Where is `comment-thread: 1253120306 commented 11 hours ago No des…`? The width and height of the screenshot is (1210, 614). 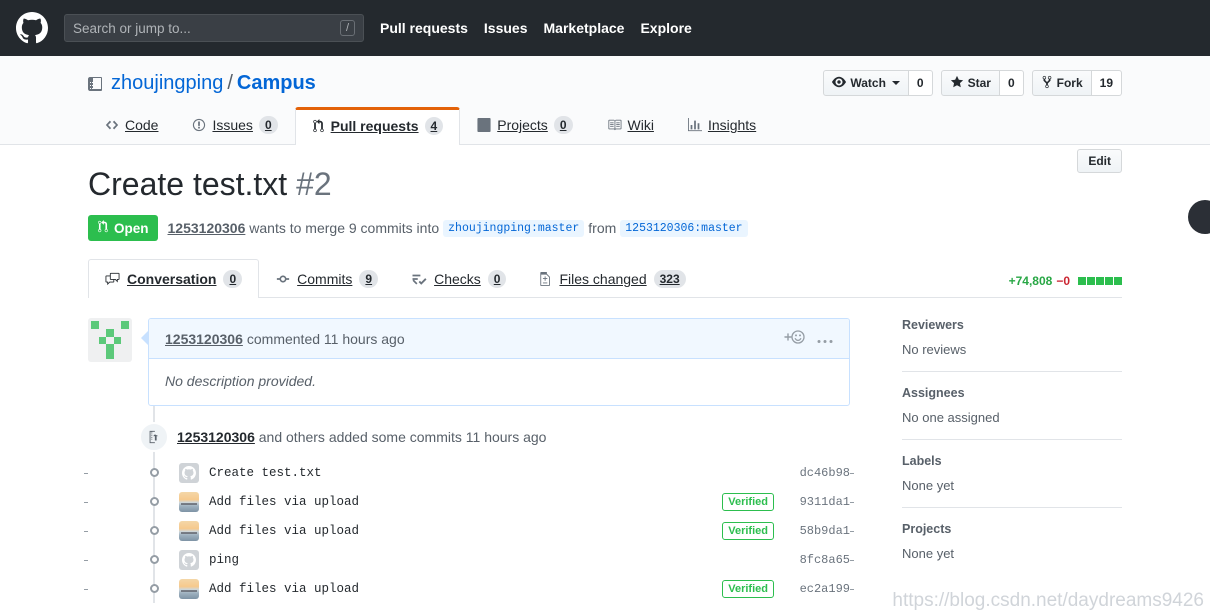
comment-thread: 1253120306 commented 11 hours ago No des… is located at coordinates (469, 362).